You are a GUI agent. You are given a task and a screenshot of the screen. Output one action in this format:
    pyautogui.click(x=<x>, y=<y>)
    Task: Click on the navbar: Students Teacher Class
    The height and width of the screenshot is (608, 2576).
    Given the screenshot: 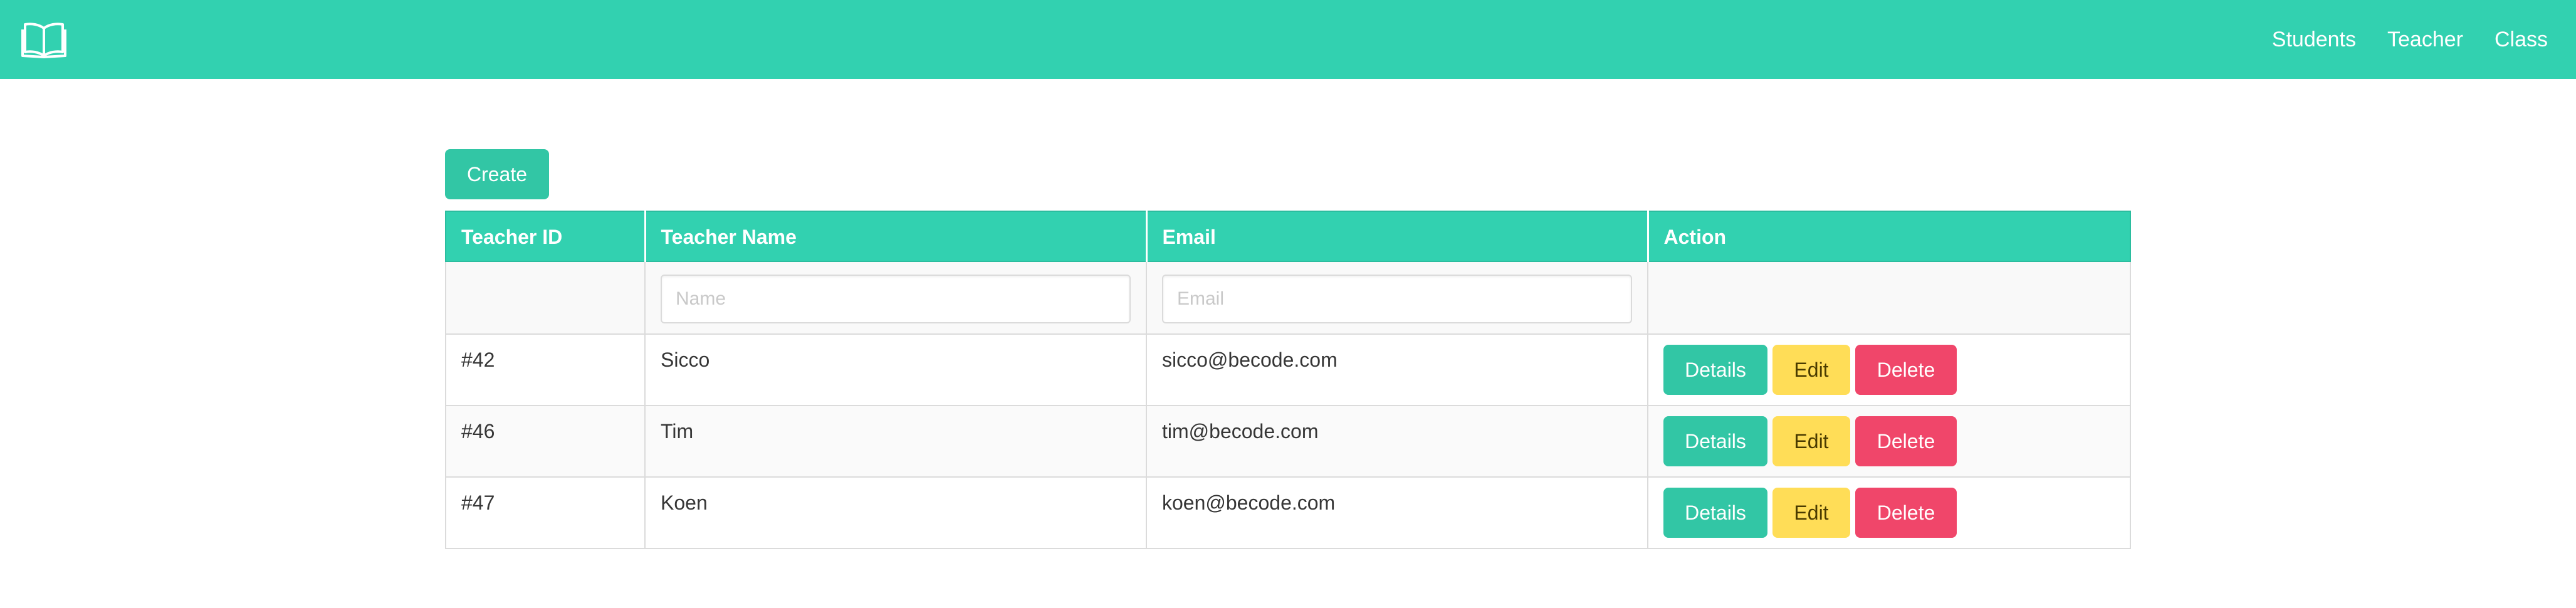 What is the action you would take?
    pyautogui.click(x=1288, y=39)
    